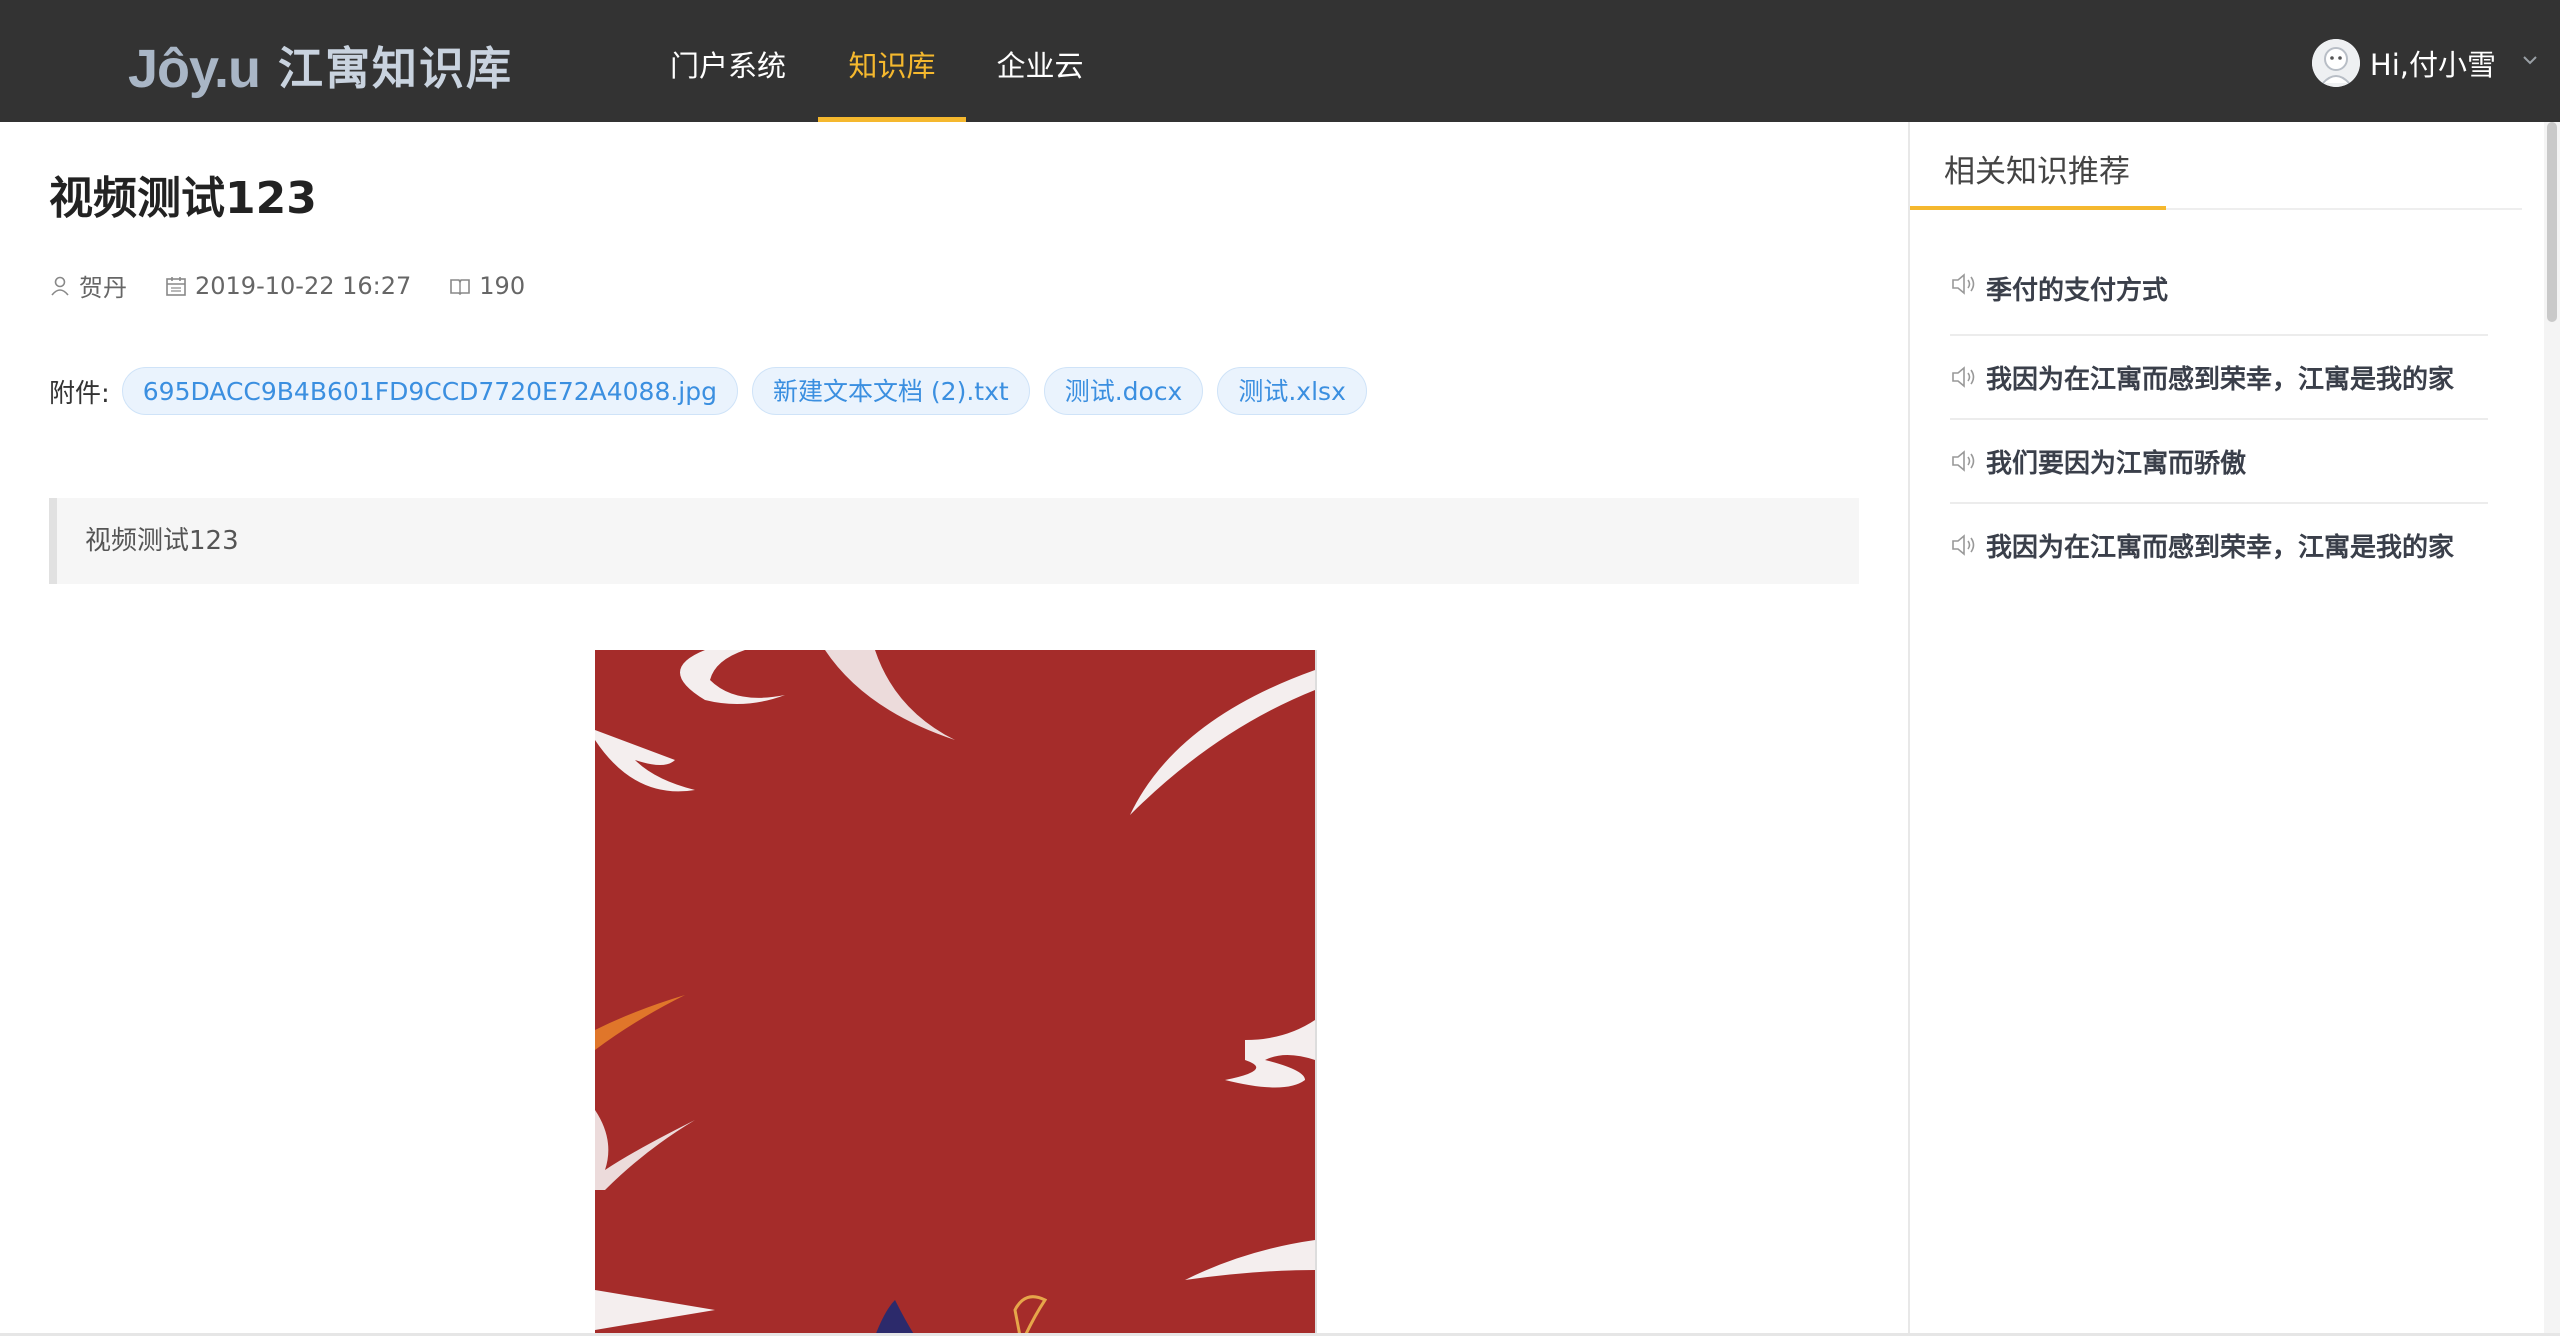 The image size is (2560, 1336). Describe the element at coordinates (194, 65) in the screenshot. I see `logo: Jôy.u` at that location.